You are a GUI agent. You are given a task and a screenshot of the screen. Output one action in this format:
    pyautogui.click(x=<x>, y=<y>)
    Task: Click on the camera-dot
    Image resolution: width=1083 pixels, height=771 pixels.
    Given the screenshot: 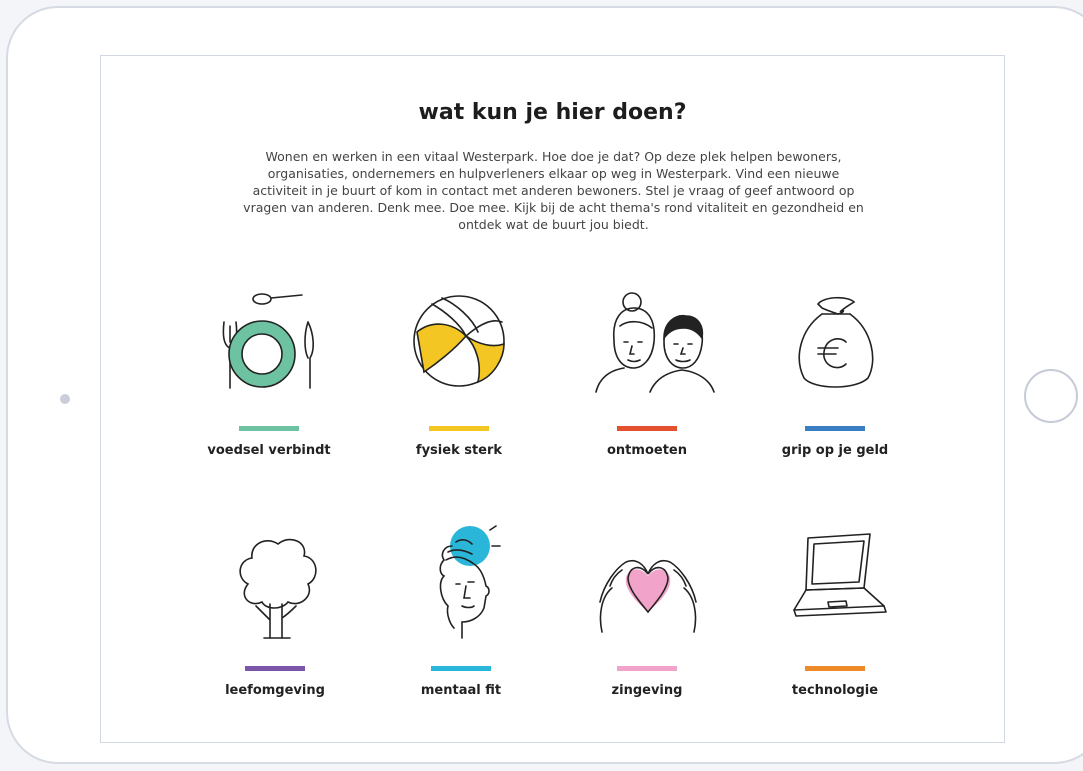 What is the action you would take?
    pyautogui.click(x=65, y=399)
    